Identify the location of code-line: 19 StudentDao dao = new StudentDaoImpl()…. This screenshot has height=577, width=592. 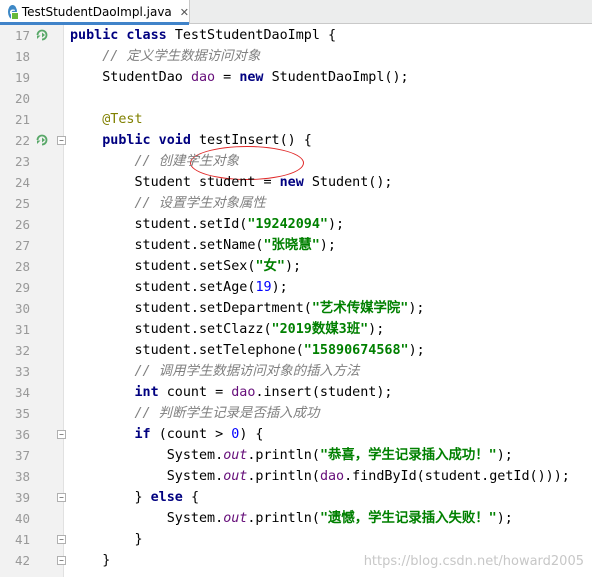
(296, 77).